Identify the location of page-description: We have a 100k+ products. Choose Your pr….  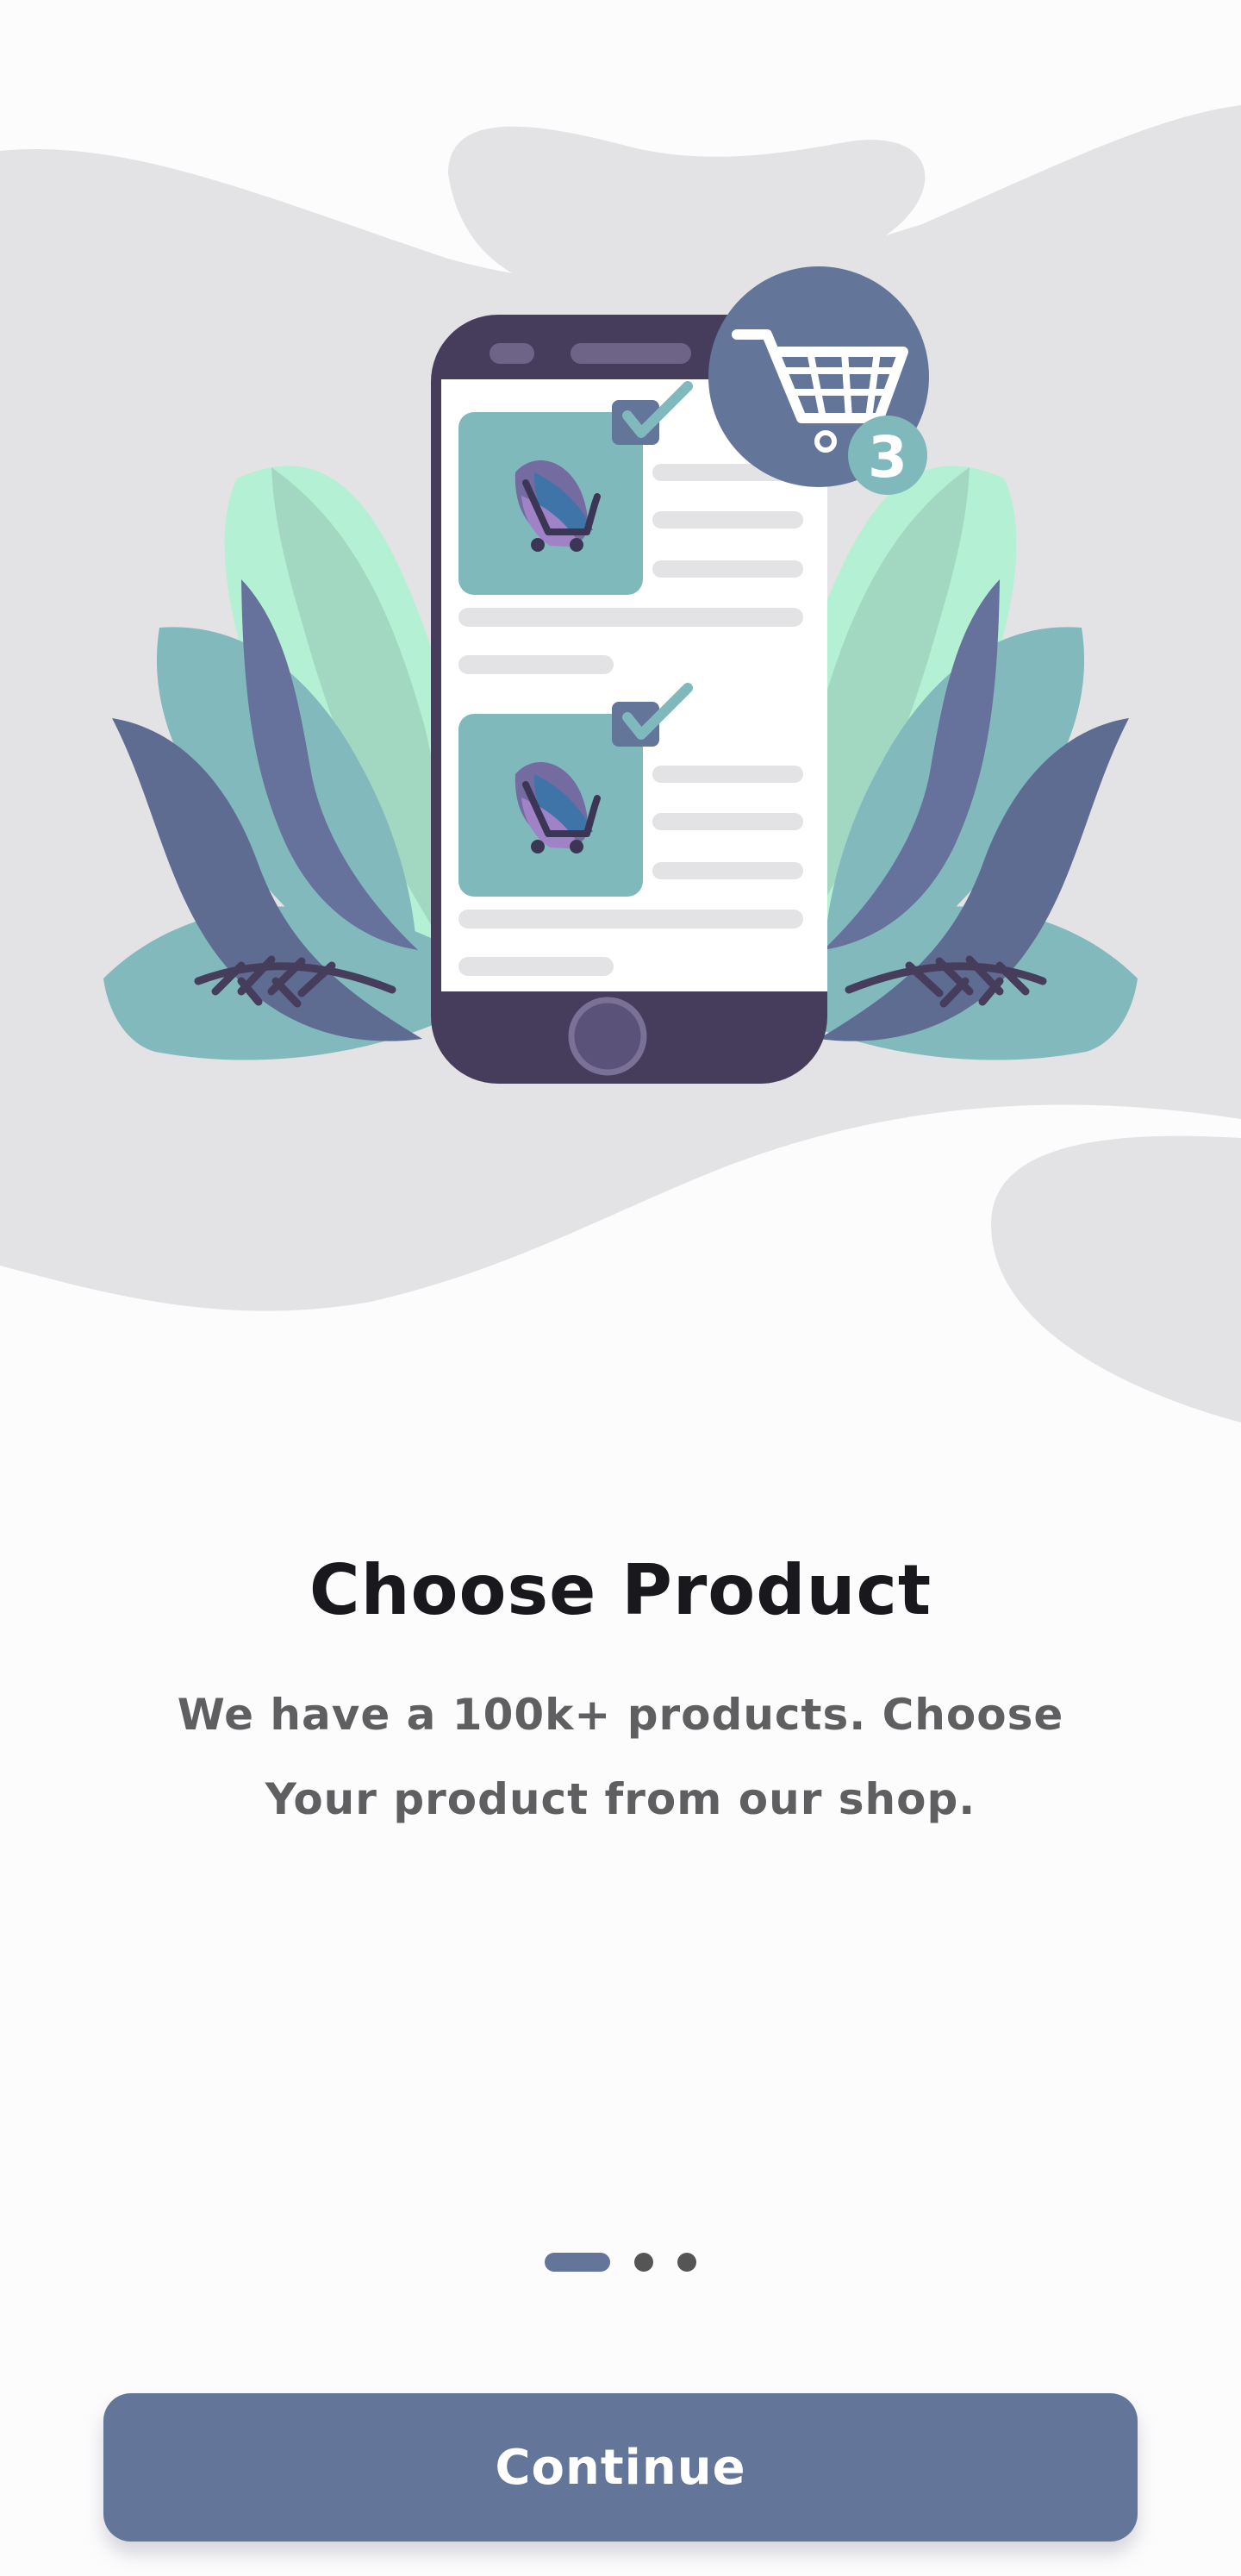
(620, 1757).